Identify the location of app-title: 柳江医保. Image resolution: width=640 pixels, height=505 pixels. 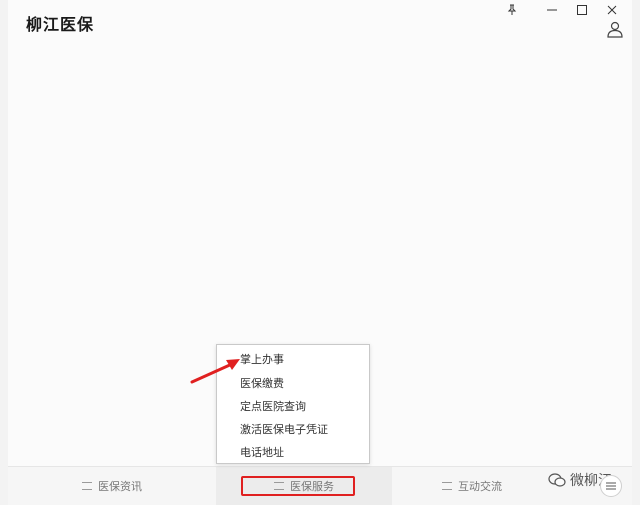
(60, 24).